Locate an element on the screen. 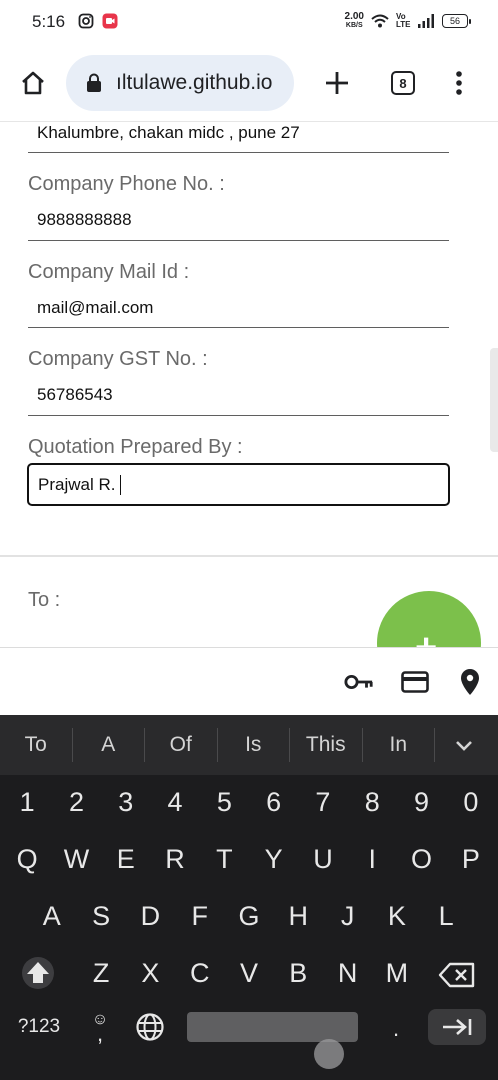 Image resolution: width=498 pixels, height=1080 pixels. key-v: V is located at coordinates (248, 973).